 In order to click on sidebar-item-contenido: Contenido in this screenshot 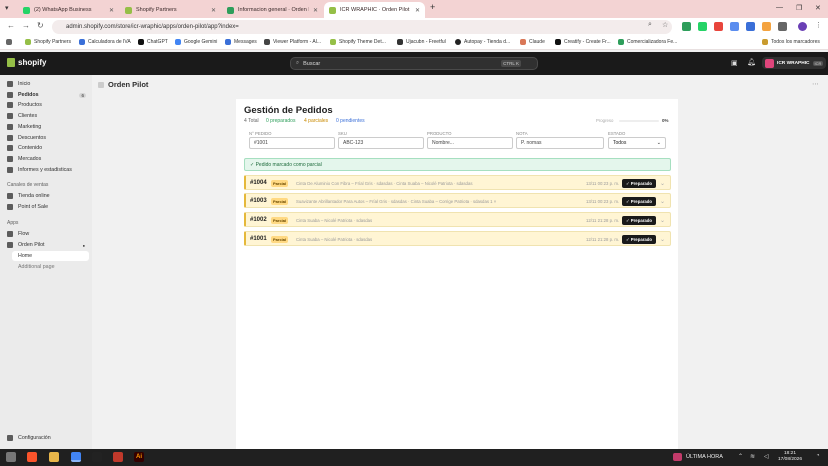, I will do `click(47, 148)`.